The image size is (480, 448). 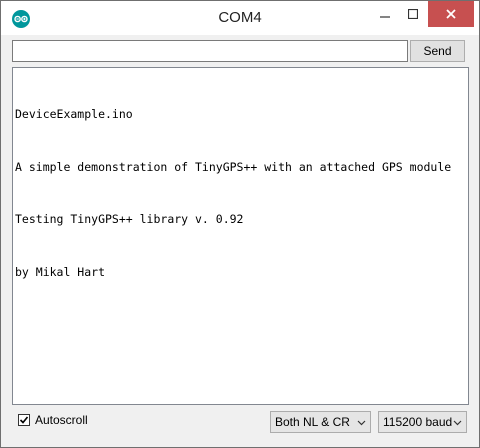 What do you see at coordinates (385, 14) in the screenshot?
I see `minimize-button` at bounding box center [385, 14].